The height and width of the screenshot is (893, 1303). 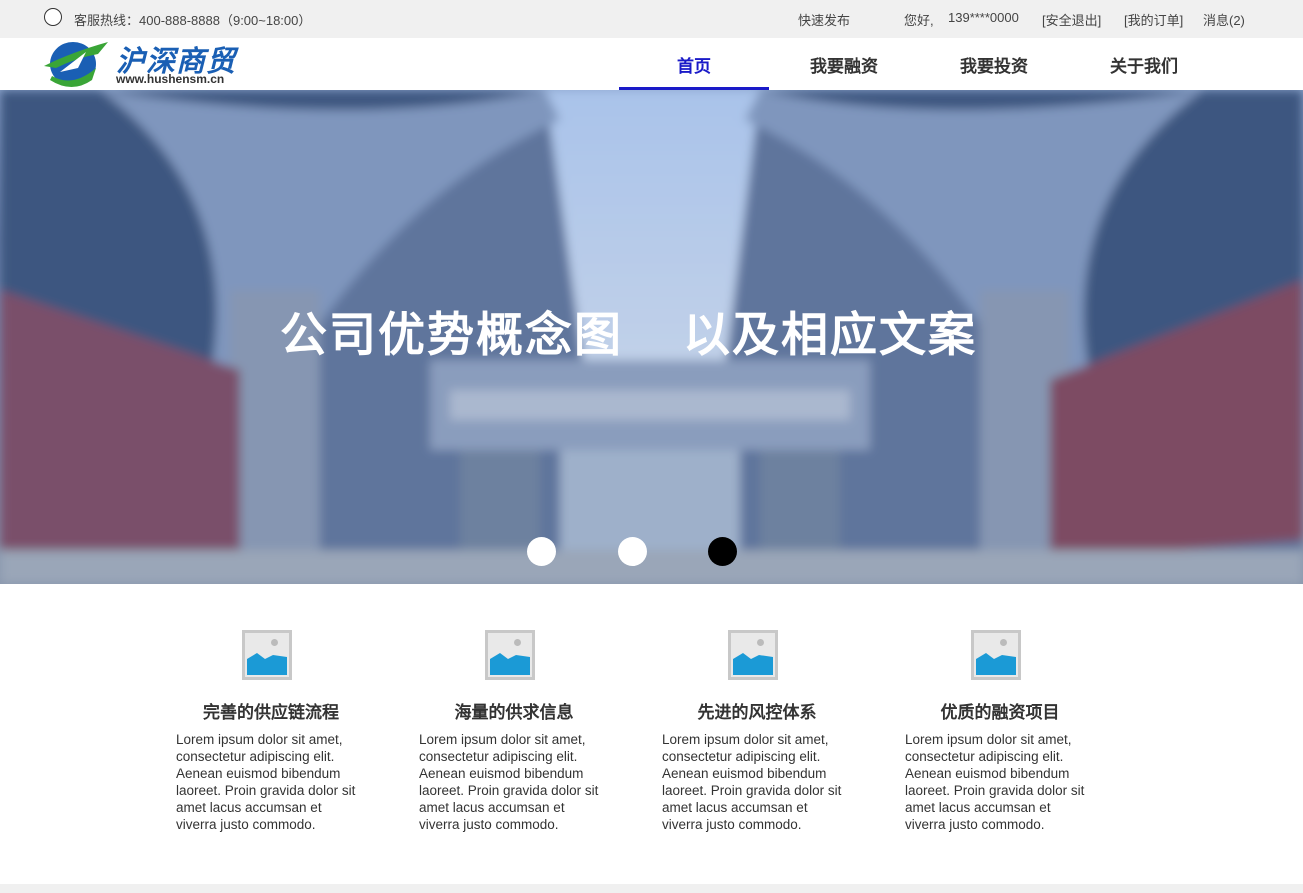 What do you see at coordinates (651, 888) in the screenshot?
I see `footer-strip` at bounding box center [651, 888].